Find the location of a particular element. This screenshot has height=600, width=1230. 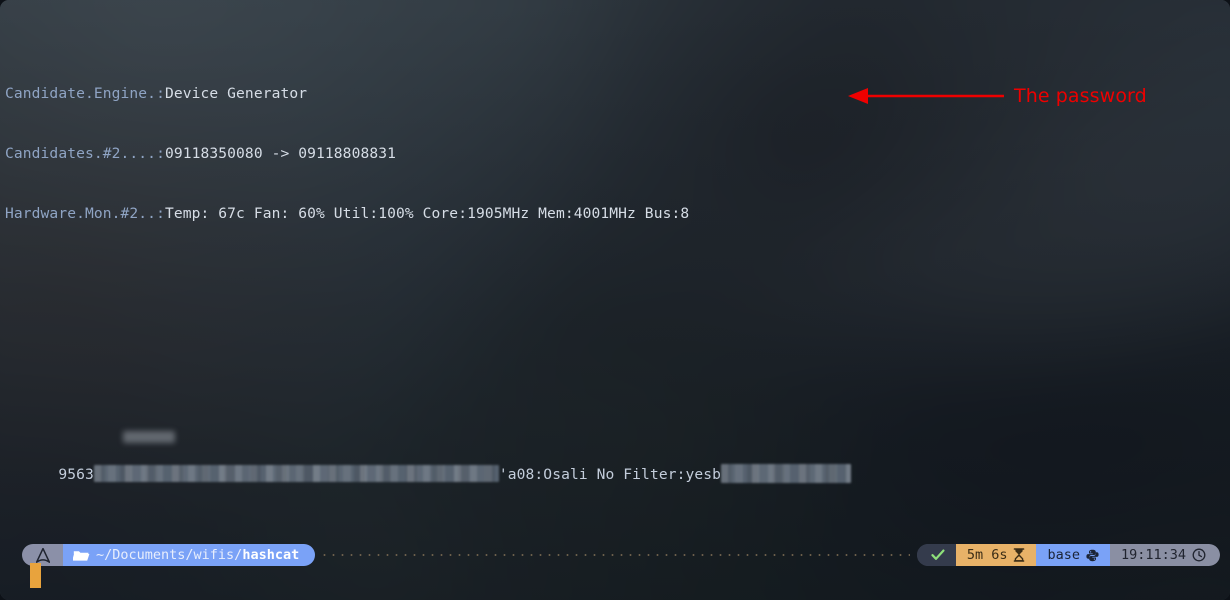

elapsed-time-text: 5m 6s is located at coordinates (987, 555).